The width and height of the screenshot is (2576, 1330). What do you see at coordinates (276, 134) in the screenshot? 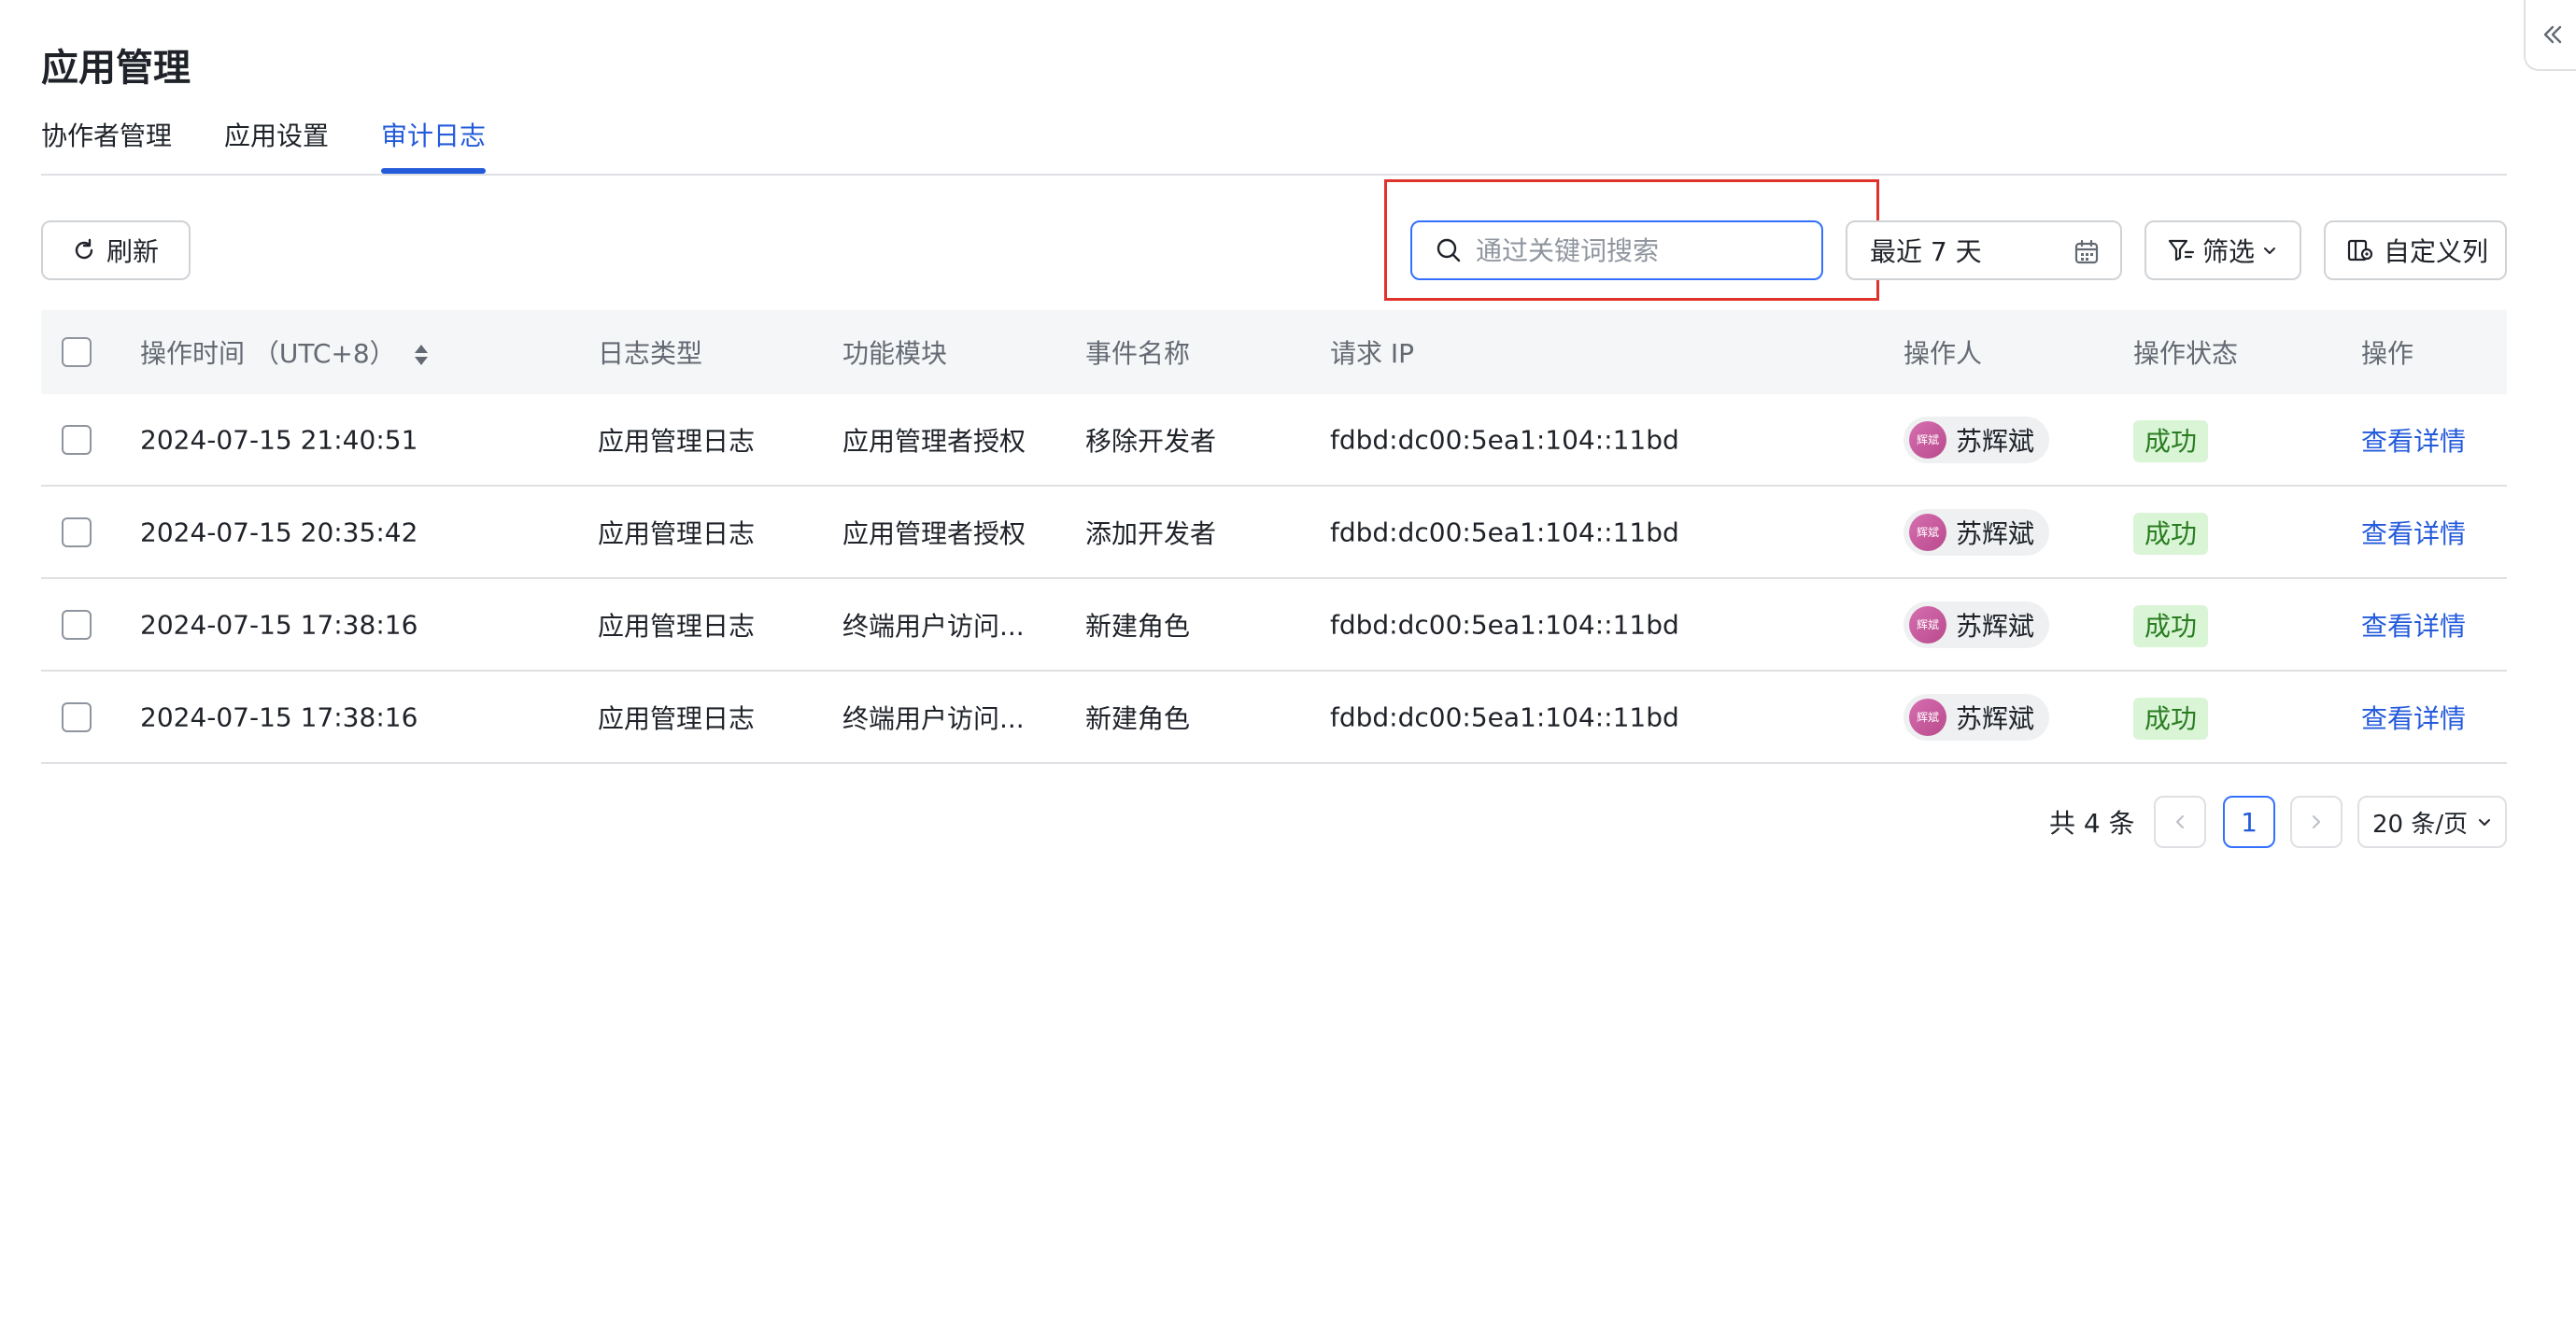
I see `tab-app-settings: 应用设置` at bounding box center [276, 134].